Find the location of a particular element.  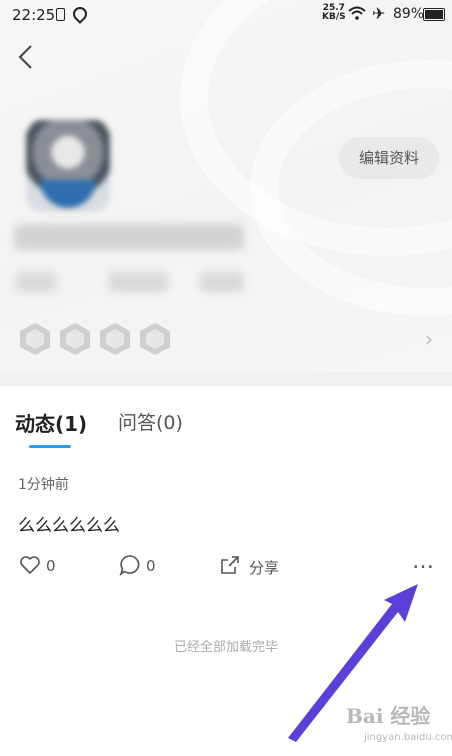

avatar is located at coordinates (68, 166).